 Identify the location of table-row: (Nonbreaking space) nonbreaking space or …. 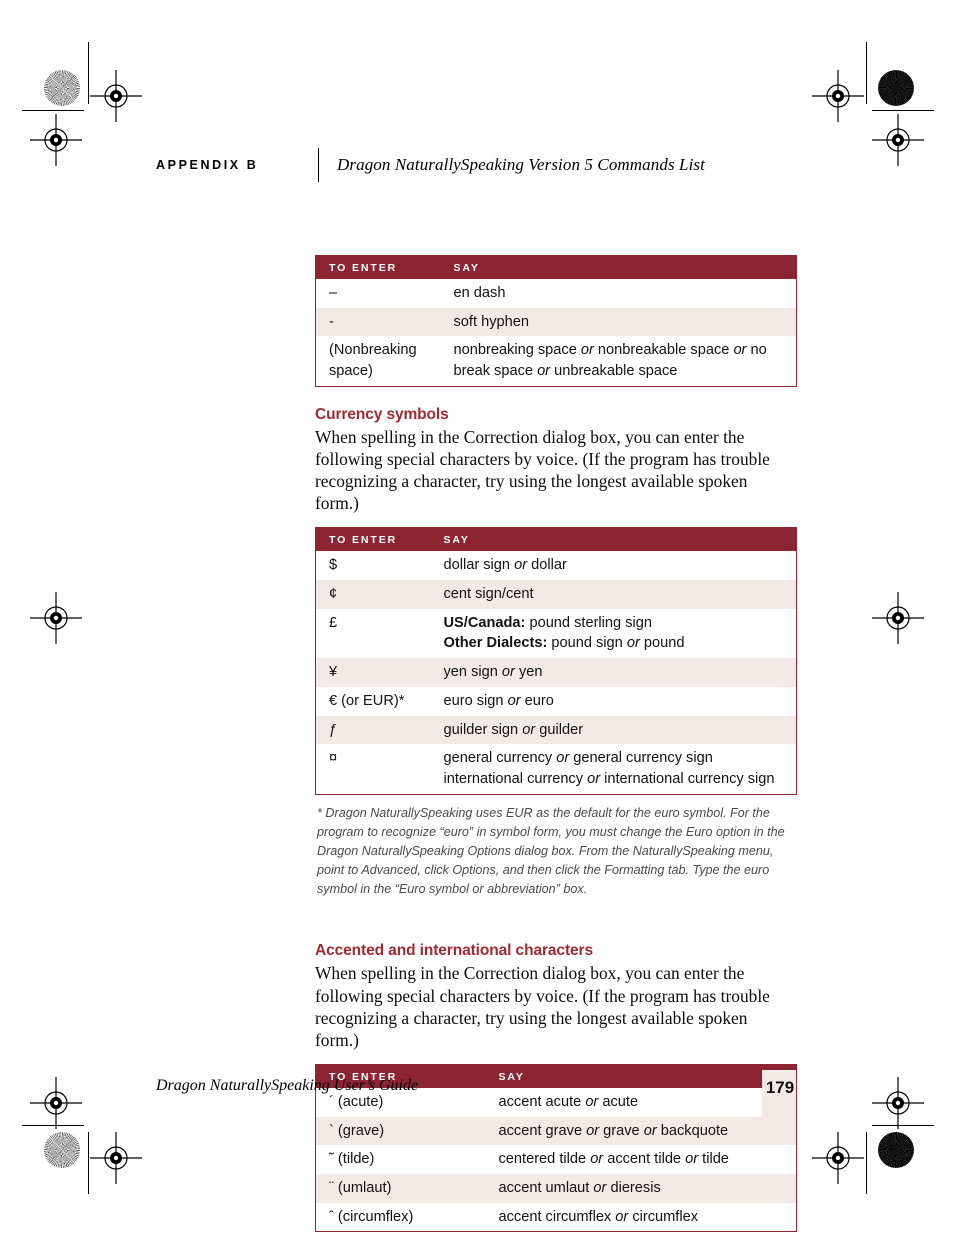
(556, 361).